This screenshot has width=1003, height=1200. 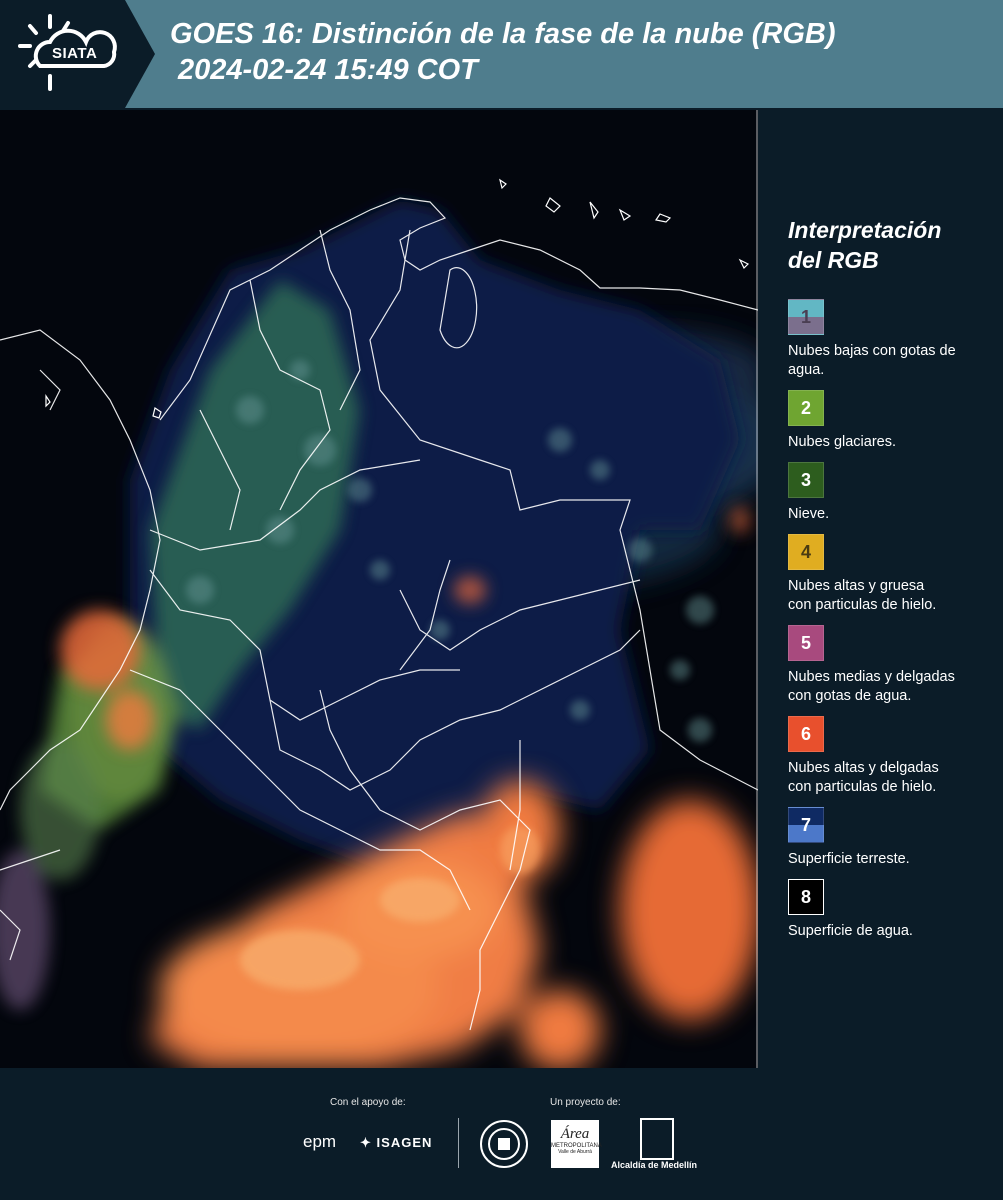 What do you see at coordinates (888, 910) in the screenshot?
I see `legend-item: 8 Superficie de agua.` at bounding box center [888, 910].